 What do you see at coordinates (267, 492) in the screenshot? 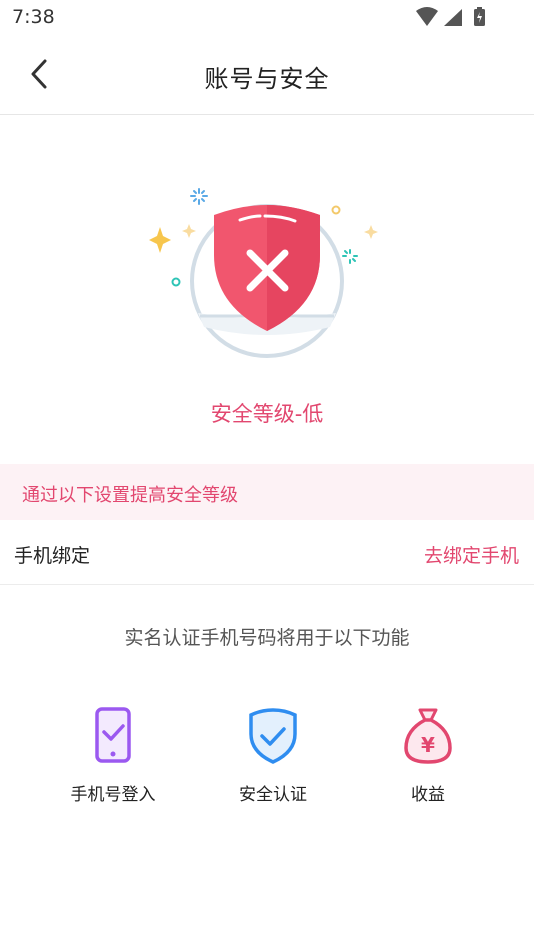
I see `tip-bar: 通过以下设置提高安全等级` at bounding box center [267, 492].